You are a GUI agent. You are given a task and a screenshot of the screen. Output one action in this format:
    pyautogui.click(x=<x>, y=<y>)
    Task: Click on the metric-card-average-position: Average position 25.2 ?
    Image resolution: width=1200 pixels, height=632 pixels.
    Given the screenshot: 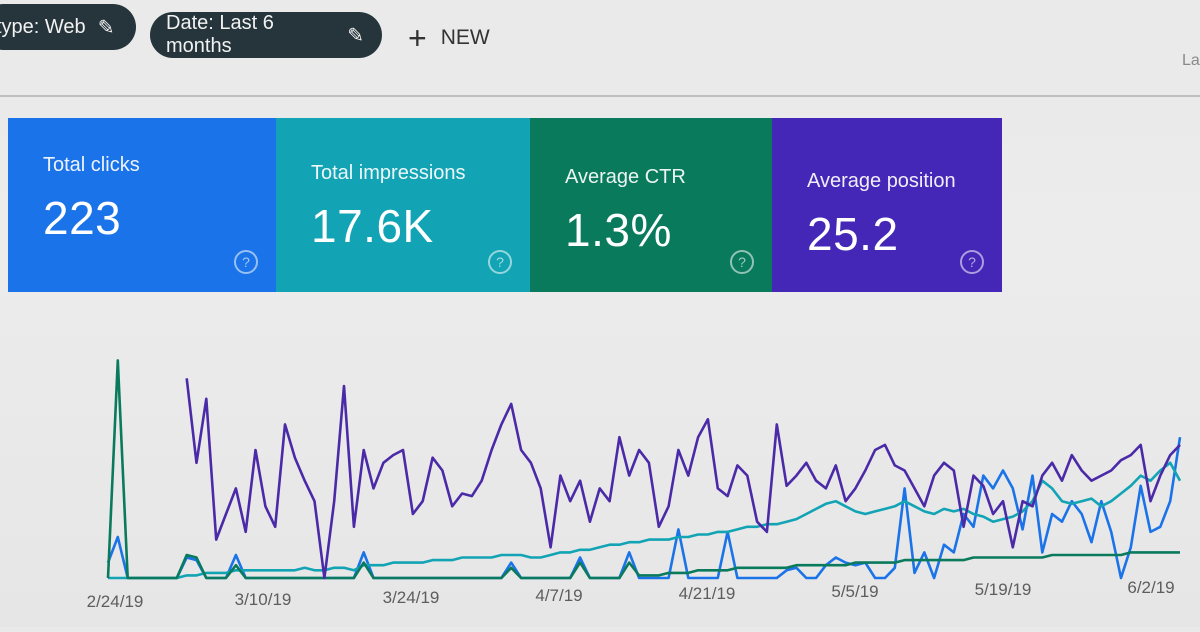 What is the action you would take?
    pyautogui.click(x=887, y=205)
    